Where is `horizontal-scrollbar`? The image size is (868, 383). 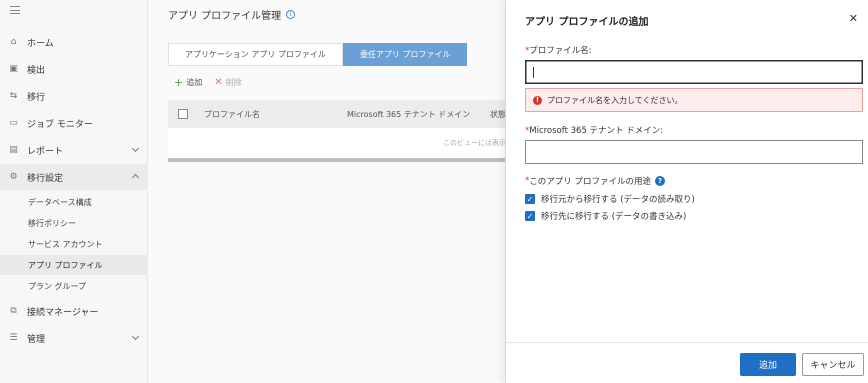
horizontal-scrollbar is located at coordinates (338, 160).